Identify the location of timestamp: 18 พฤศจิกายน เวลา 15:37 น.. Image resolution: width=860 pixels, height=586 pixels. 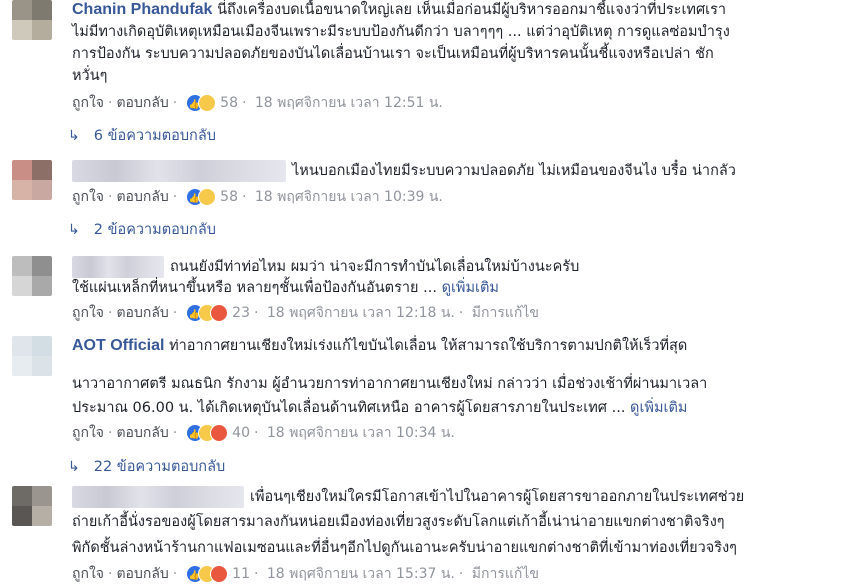
(361, 574).